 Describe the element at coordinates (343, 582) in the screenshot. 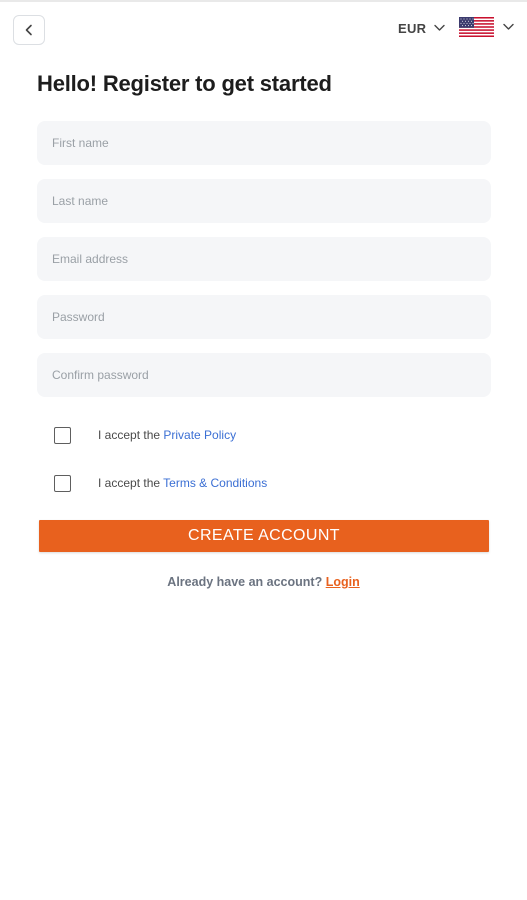

I see `login-link: Login` at that location.